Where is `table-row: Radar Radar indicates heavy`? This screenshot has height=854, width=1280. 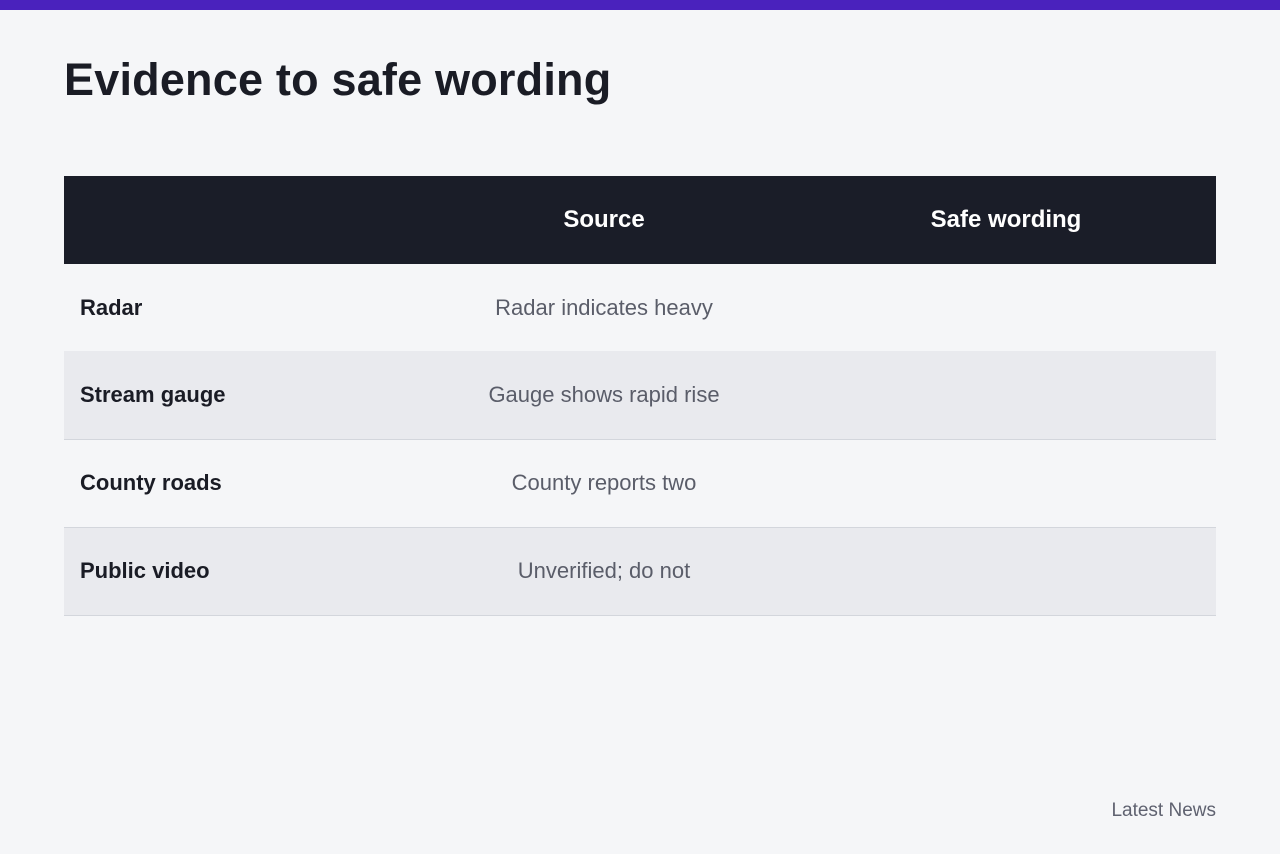
table-row: Radar Radar indicates heavy is located at coordinates (640, 307).